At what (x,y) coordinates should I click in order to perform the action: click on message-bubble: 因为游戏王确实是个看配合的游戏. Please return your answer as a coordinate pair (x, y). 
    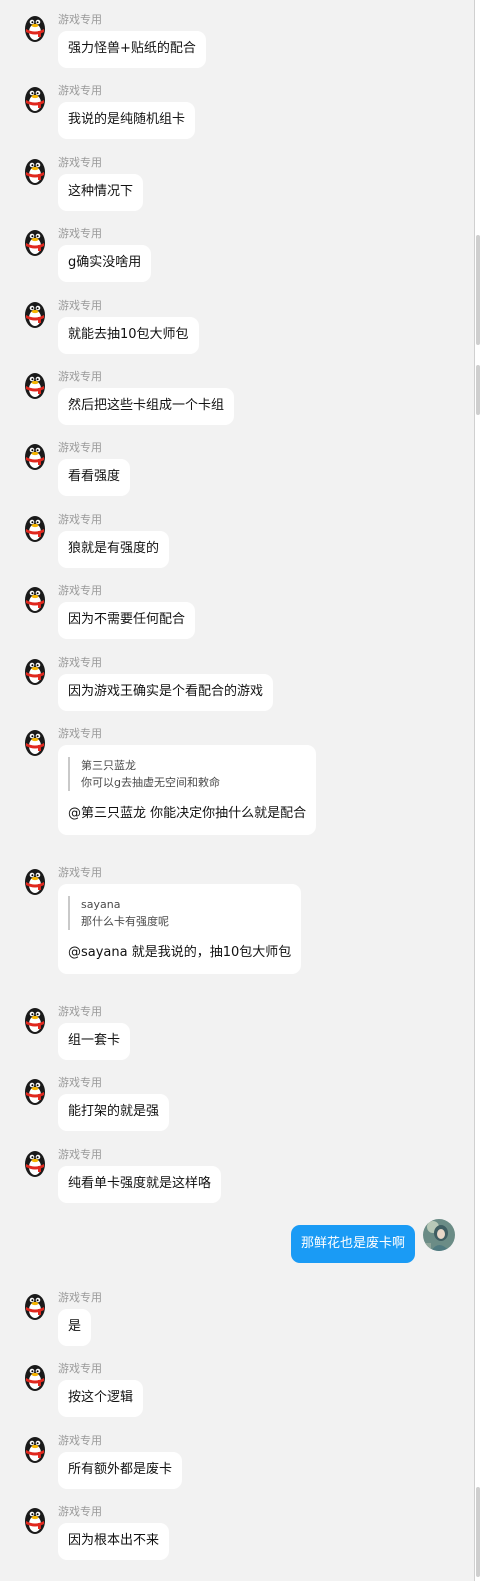
    Looking at the image, I should click on (166, 692).